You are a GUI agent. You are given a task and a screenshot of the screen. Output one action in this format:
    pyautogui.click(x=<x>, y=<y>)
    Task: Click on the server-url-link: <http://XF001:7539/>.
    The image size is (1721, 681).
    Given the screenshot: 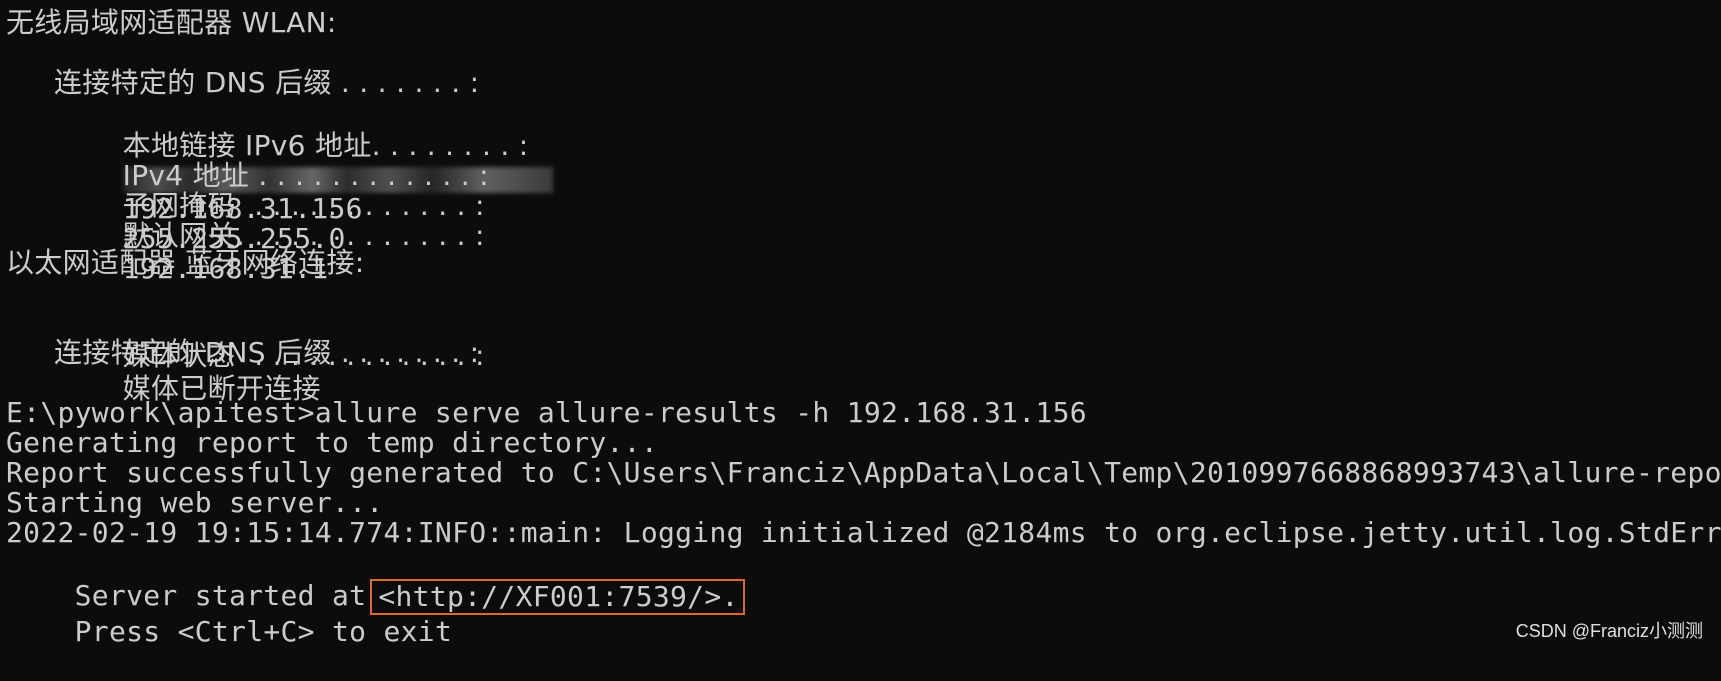 What is the action you would take?
    pyautogui.click(x=558, y=596)
    